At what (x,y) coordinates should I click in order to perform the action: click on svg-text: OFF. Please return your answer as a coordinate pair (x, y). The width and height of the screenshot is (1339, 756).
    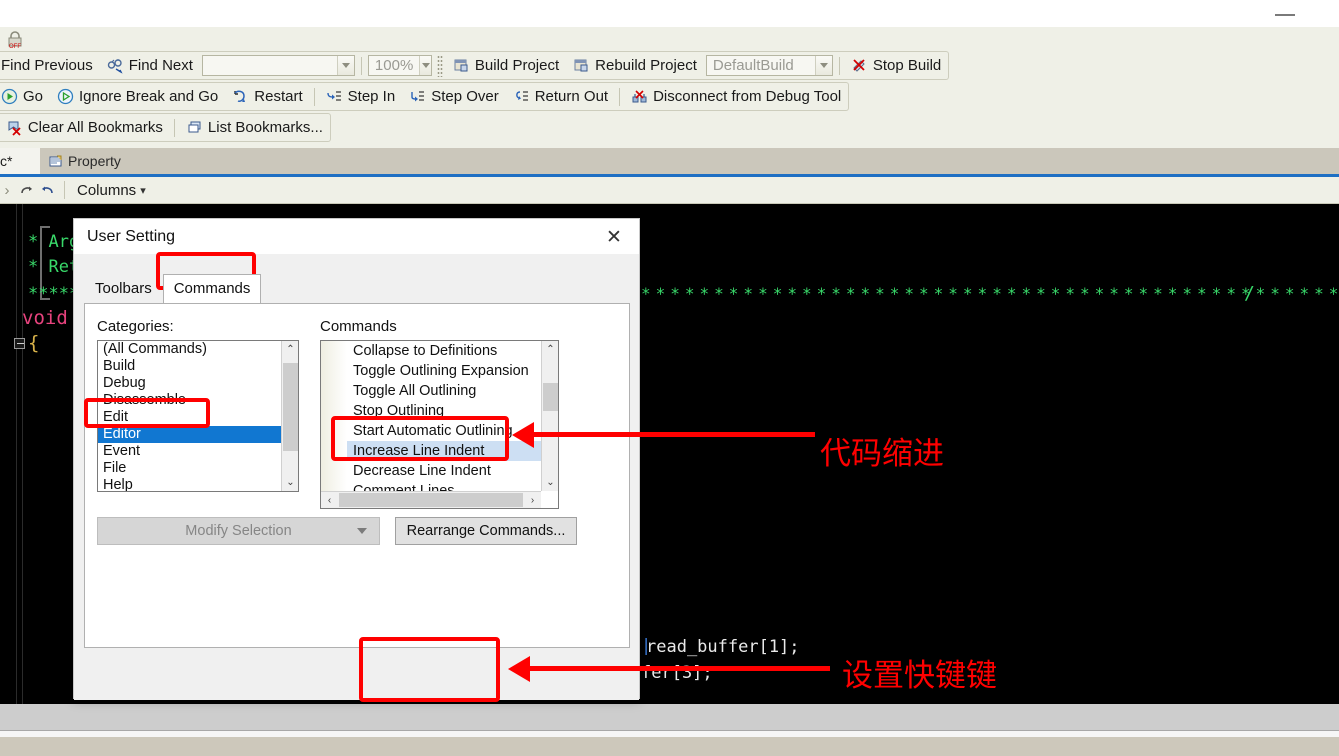
    Looking at the image, I should click on (15, 46).